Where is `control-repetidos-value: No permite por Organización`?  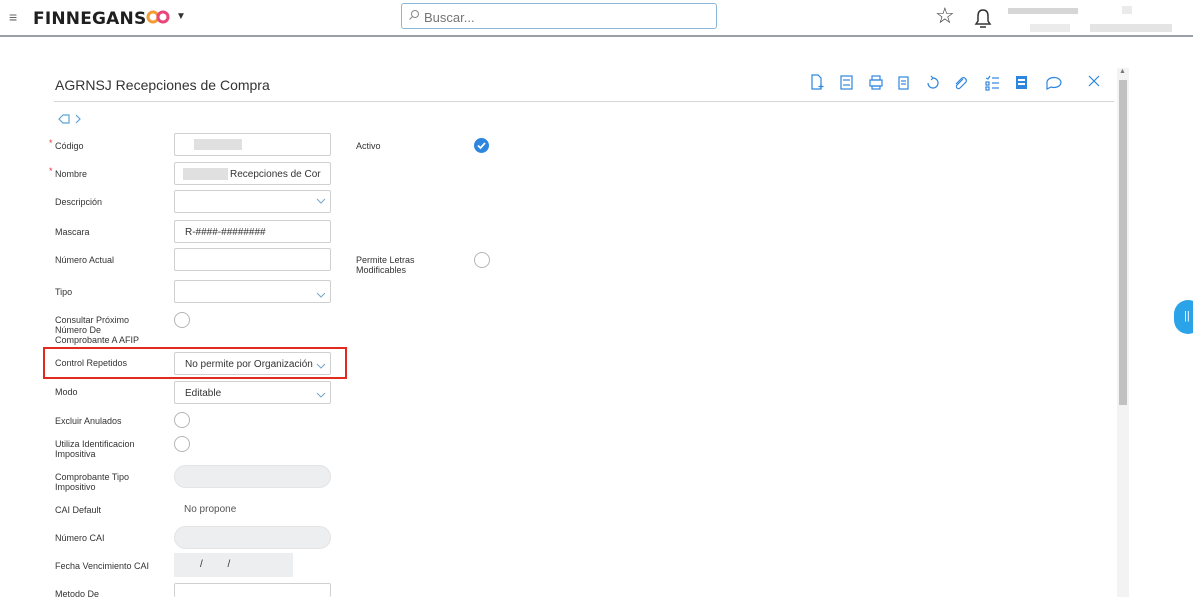 control-repetidos-value: No permite por Organización is located at coordinates (249, 364).